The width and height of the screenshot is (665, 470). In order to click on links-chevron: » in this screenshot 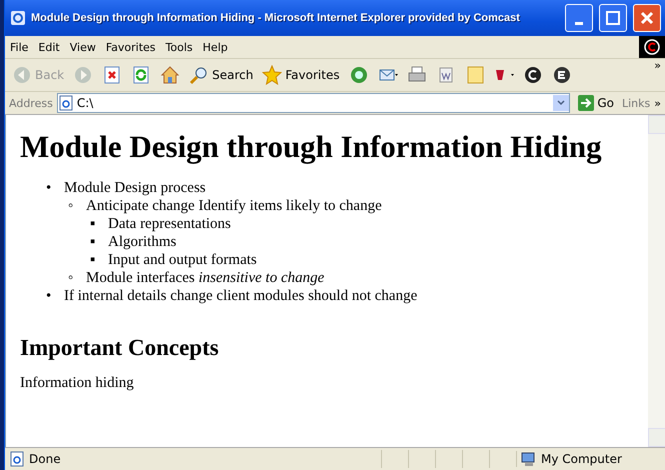, I will do `click(657, 103)`.